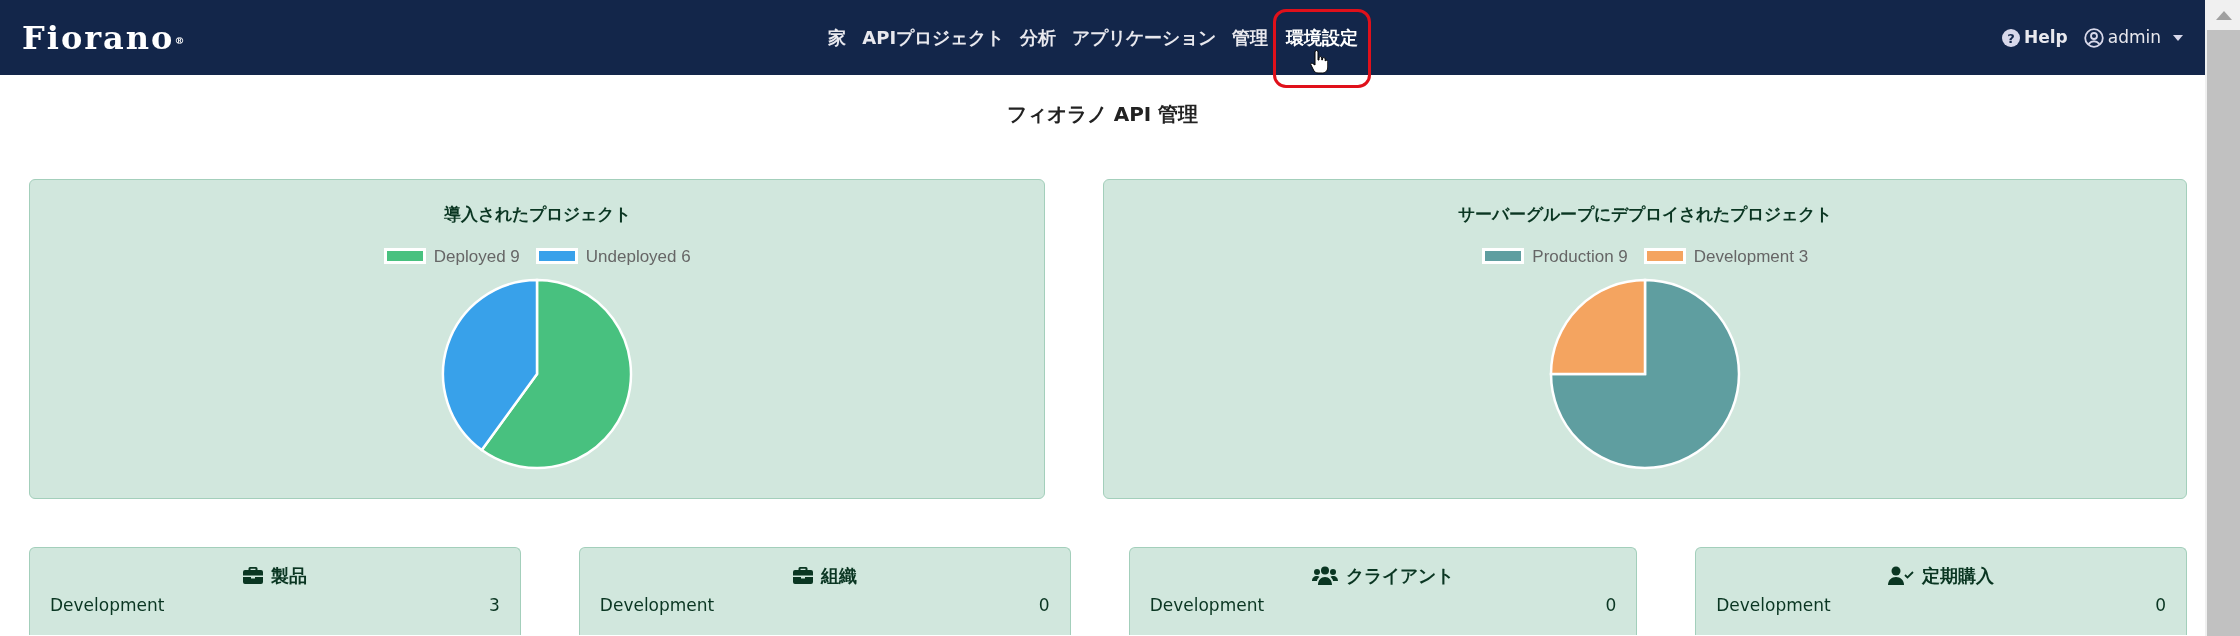 This screenshot has height=636, width=2240. What do you see at coordinates (2045, 37) in the screenshot?
I see `help-link: Help` at bounding box center [2045, 37].